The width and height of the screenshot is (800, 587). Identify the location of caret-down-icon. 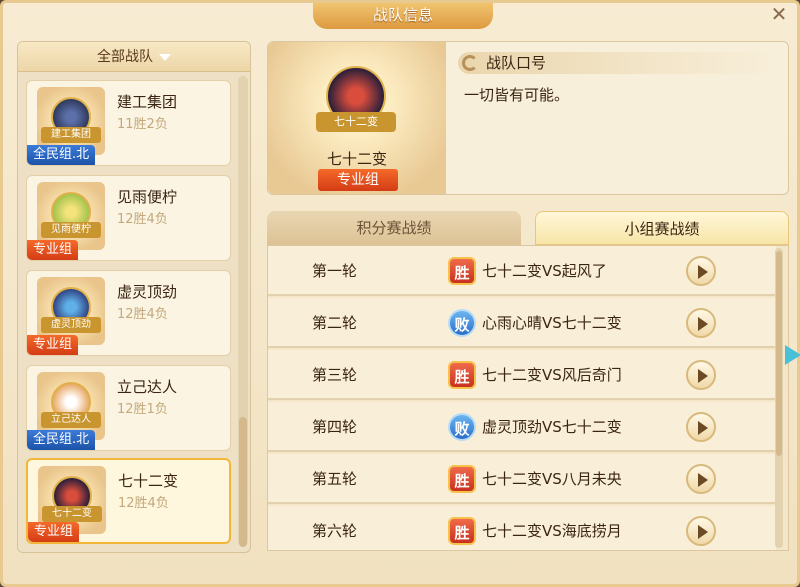
(165, 57).